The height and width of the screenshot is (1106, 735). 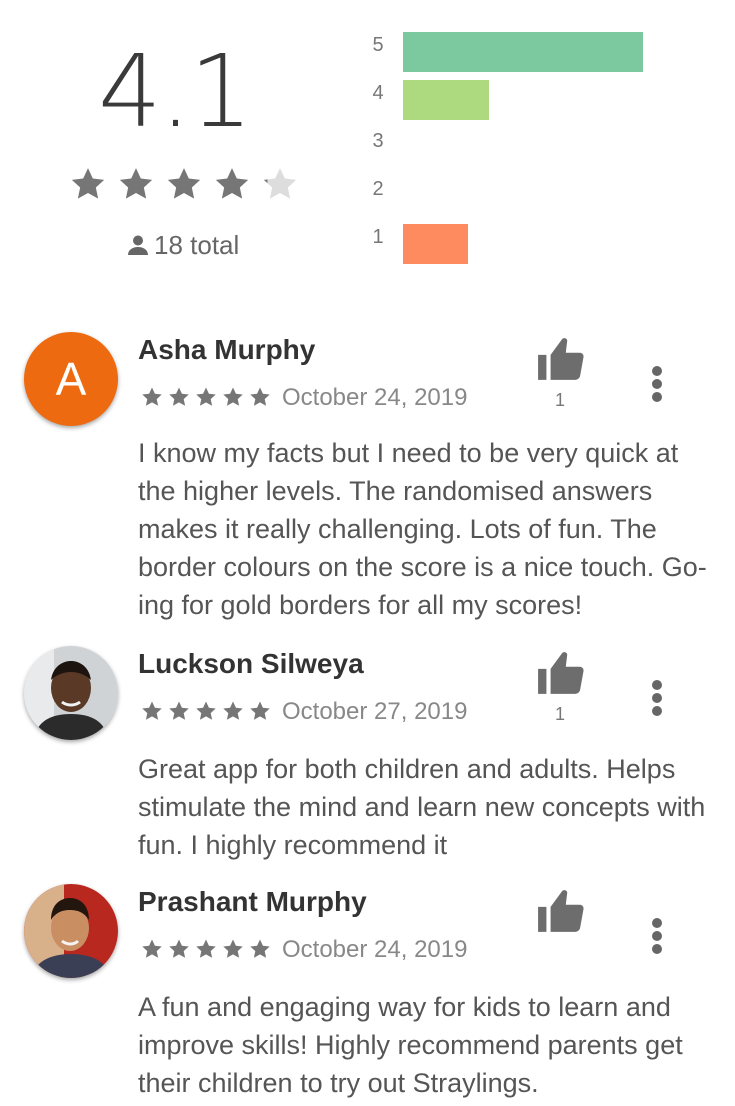 I want to click on histogram-row: 4, so click(x=510, y=99).